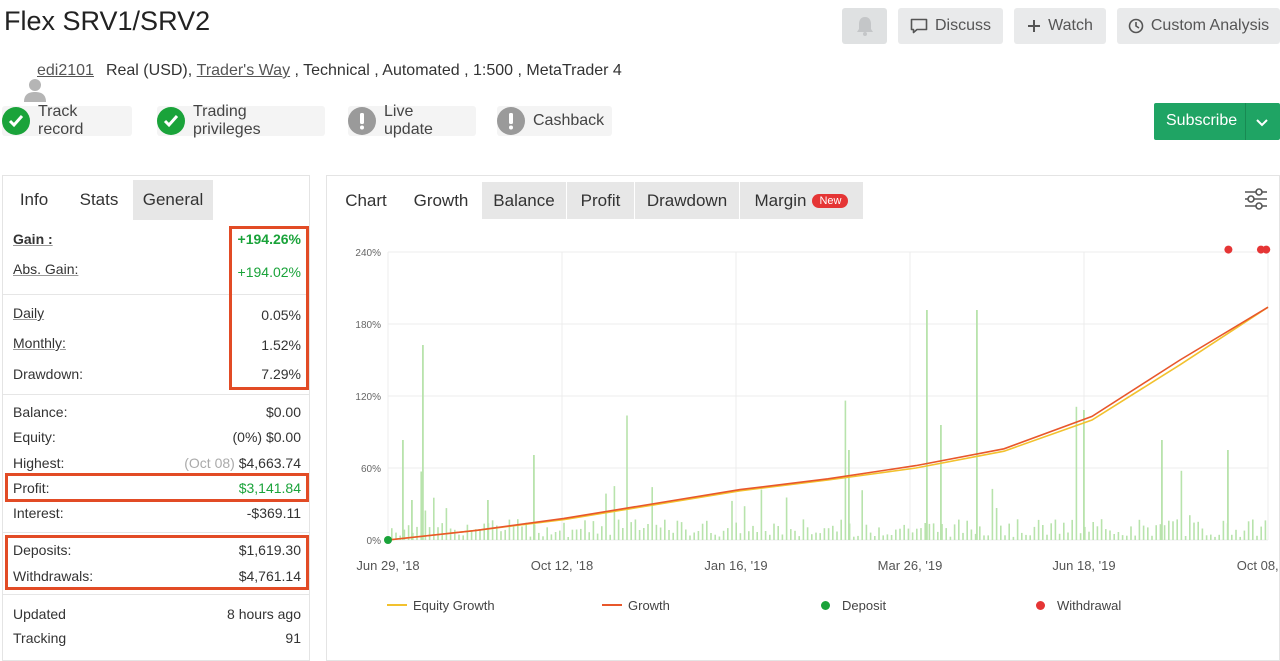 The width and height of the screenshot is (1280, 661). I want to click on badge-live-update: Live update, so click(412, 120).